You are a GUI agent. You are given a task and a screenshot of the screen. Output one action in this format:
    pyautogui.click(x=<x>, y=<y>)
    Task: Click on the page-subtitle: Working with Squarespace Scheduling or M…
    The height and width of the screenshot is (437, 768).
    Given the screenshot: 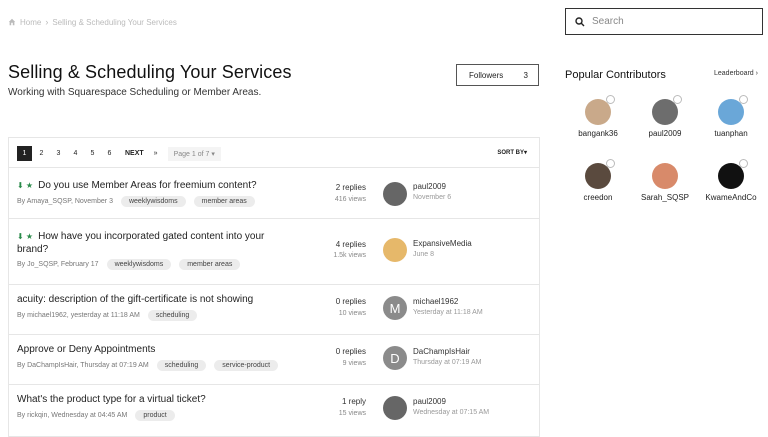 What is the action you would take?
    pyautogui.click(x=135, y=92)
    